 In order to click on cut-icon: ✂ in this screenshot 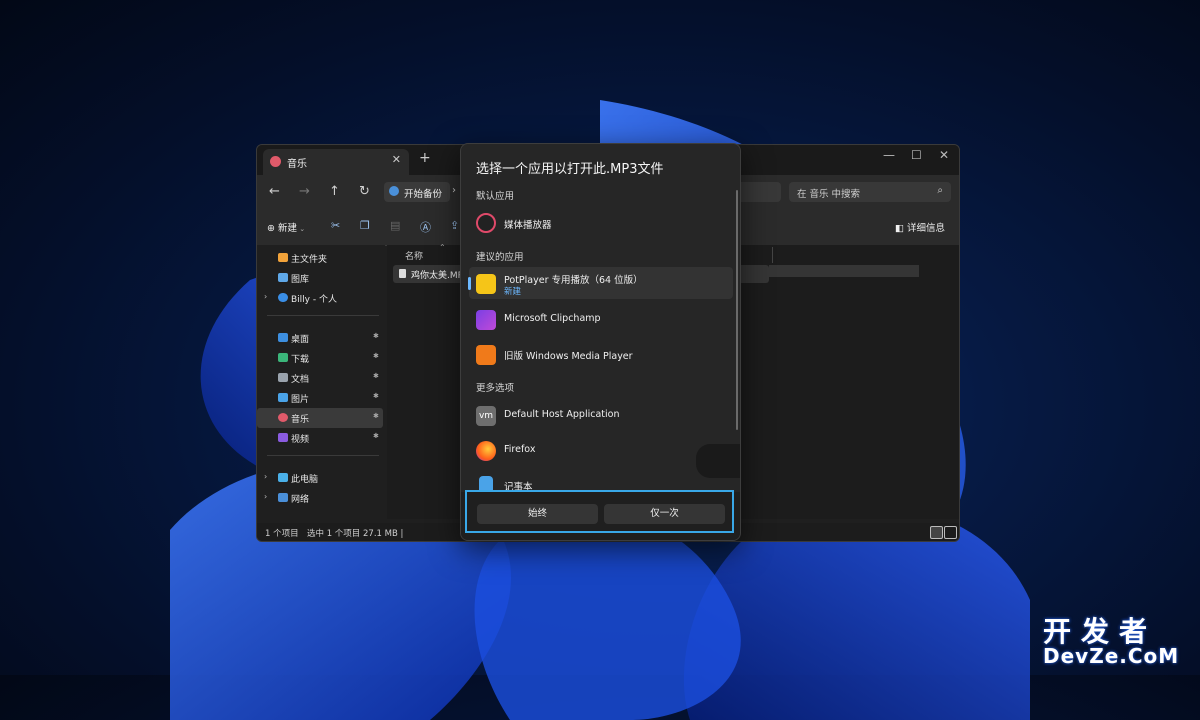, I will do `click(335, 225)`.